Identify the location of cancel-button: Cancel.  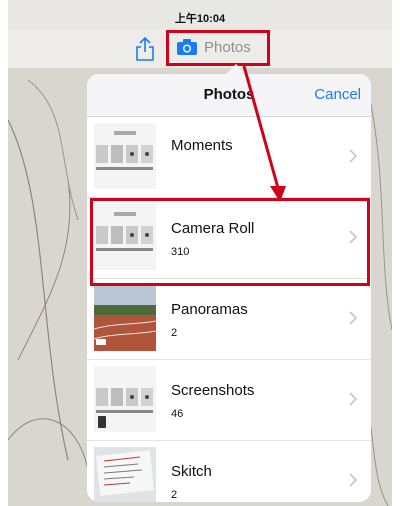
(337, 94).